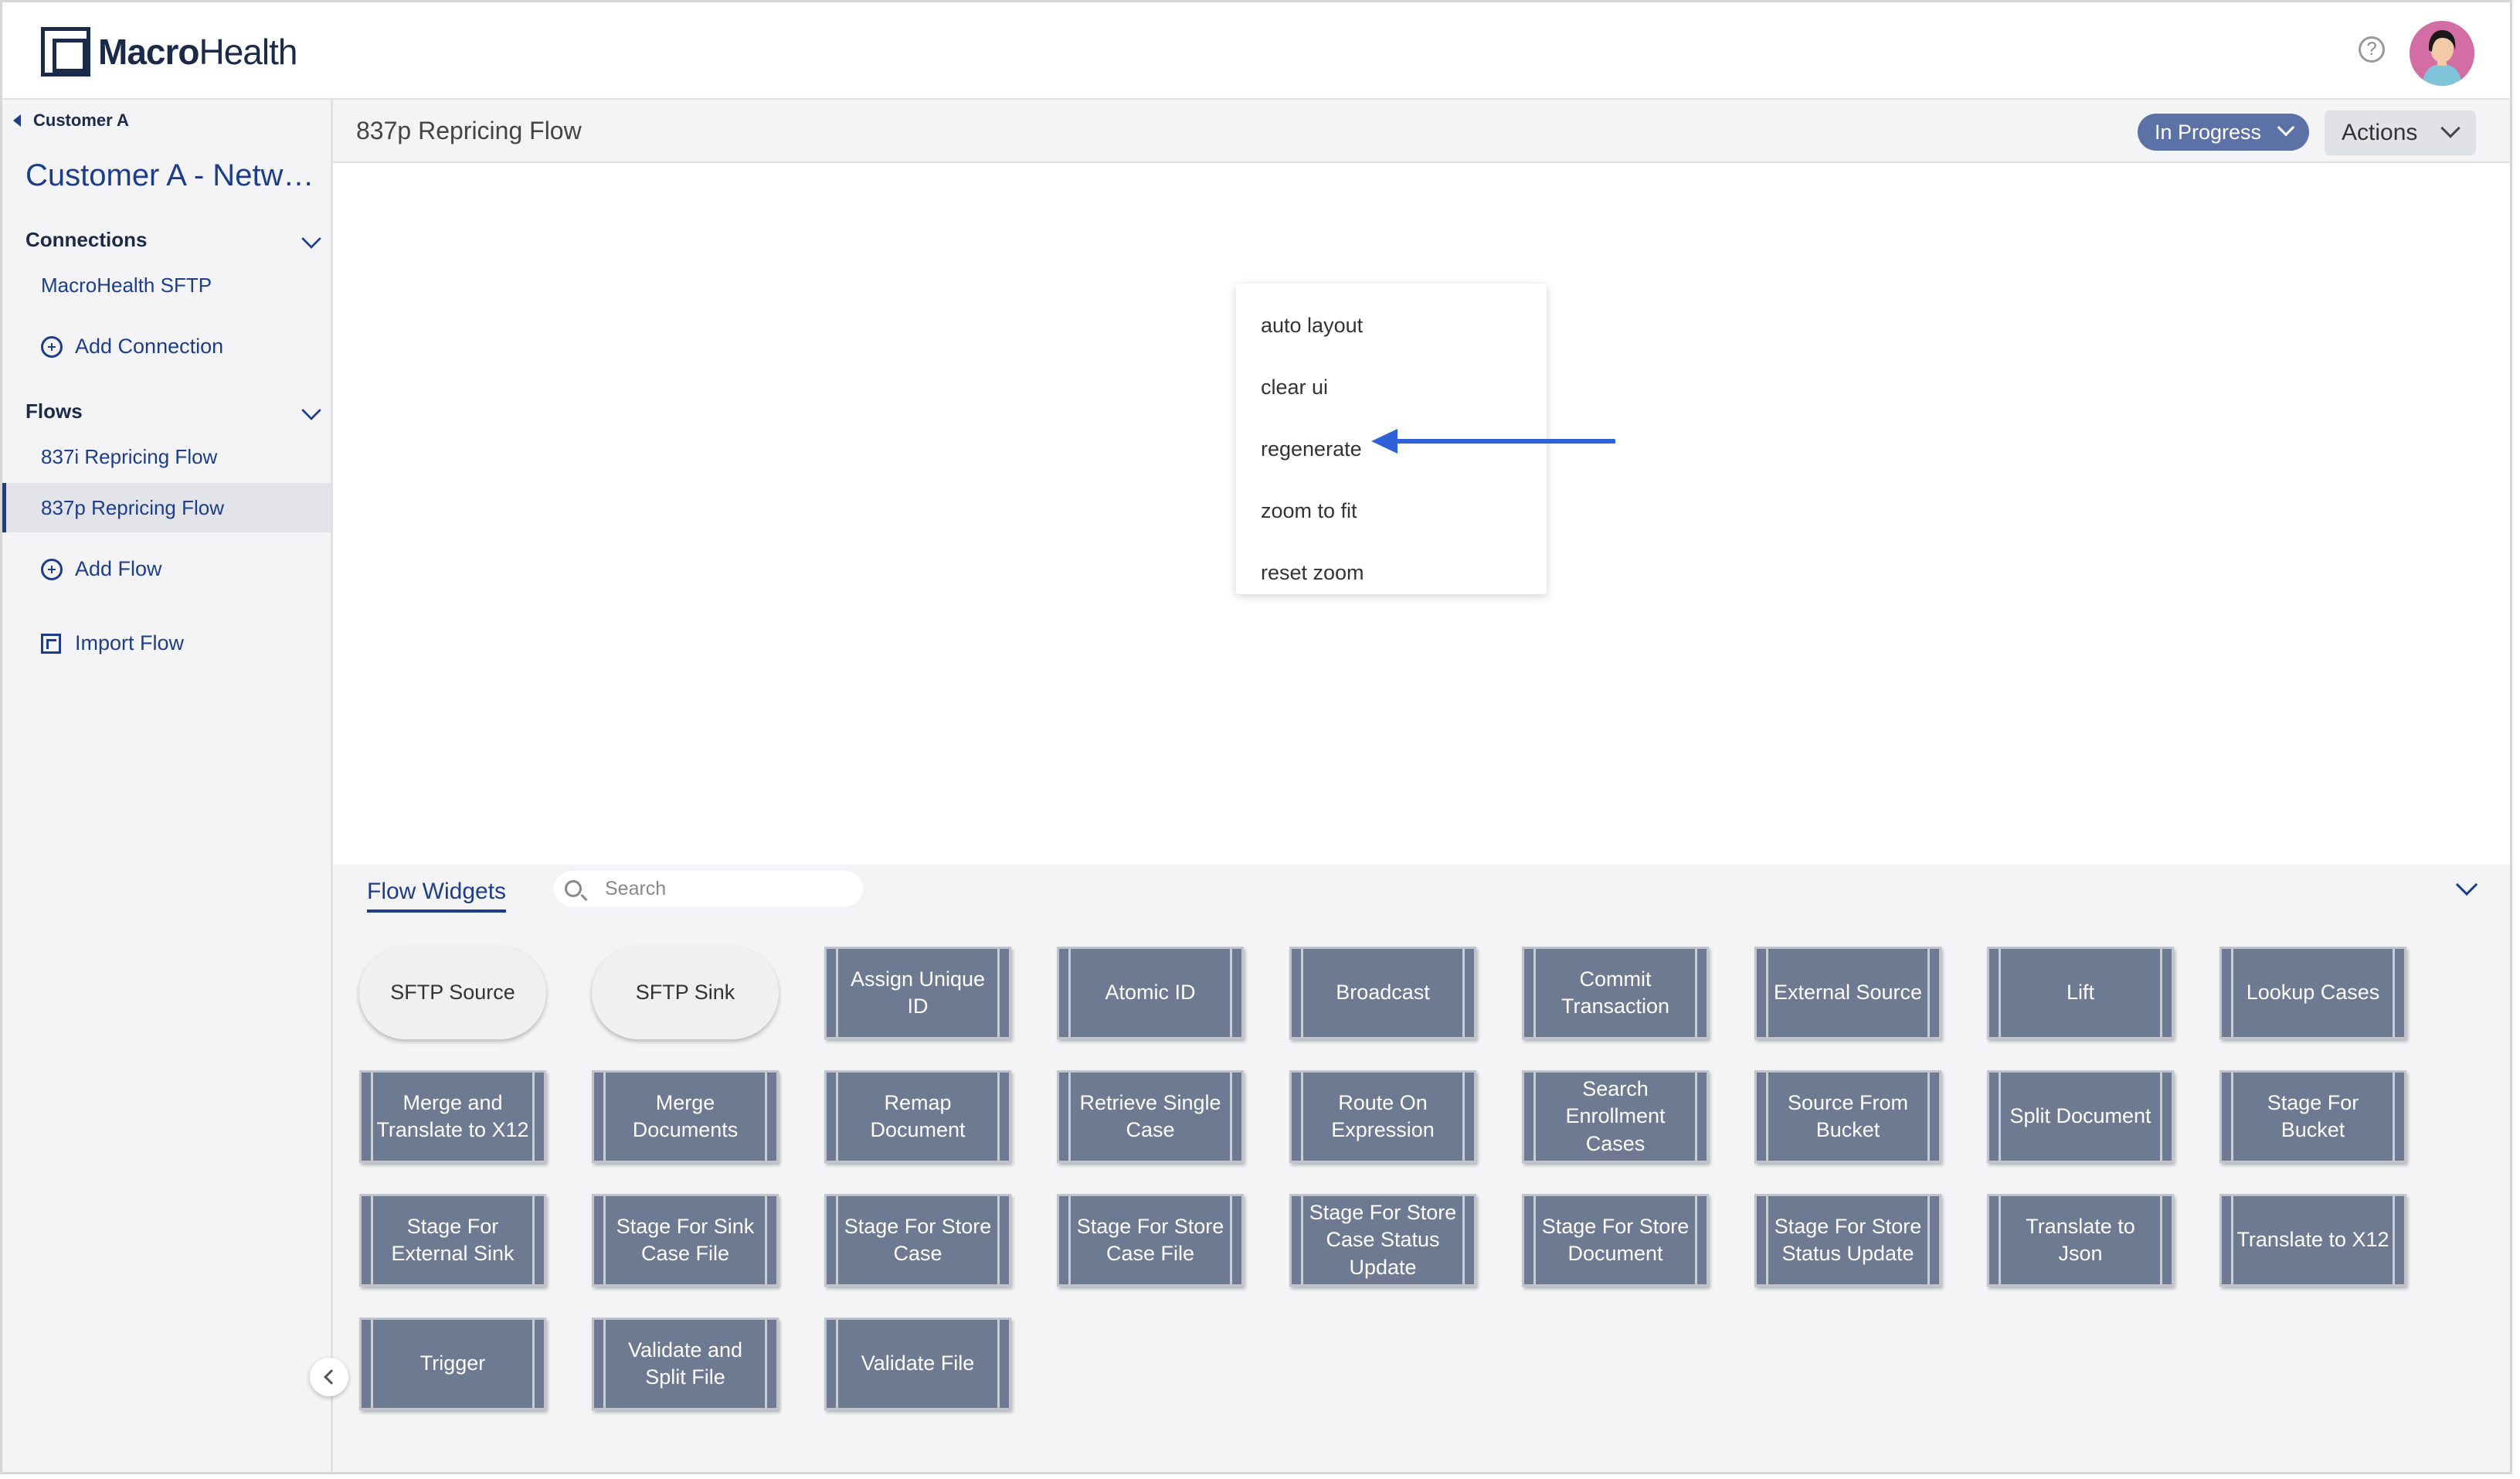  I want to click on flow-title: 837p Repricing Flow, so click(469, 130).